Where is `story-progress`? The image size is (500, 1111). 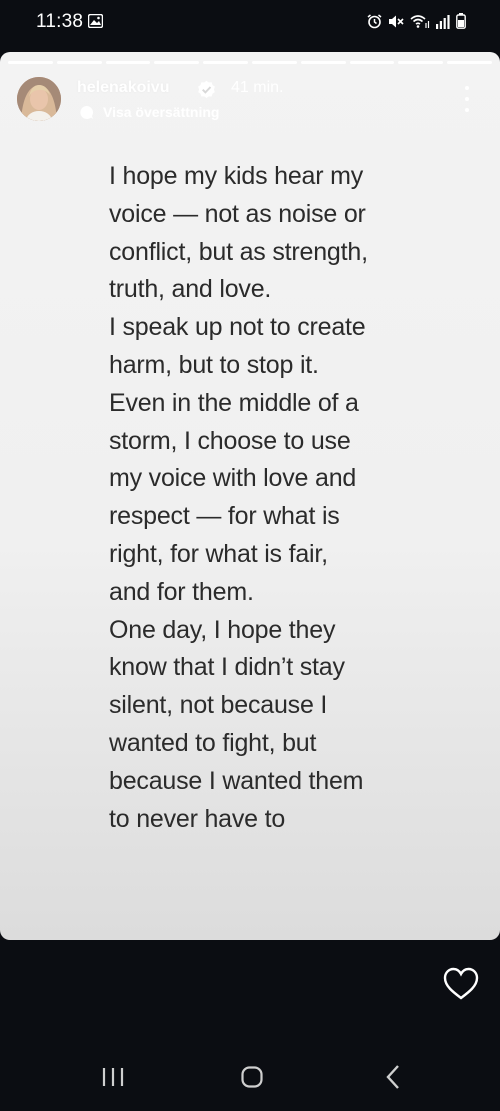 story-progress is located at coordinates (250, 62).